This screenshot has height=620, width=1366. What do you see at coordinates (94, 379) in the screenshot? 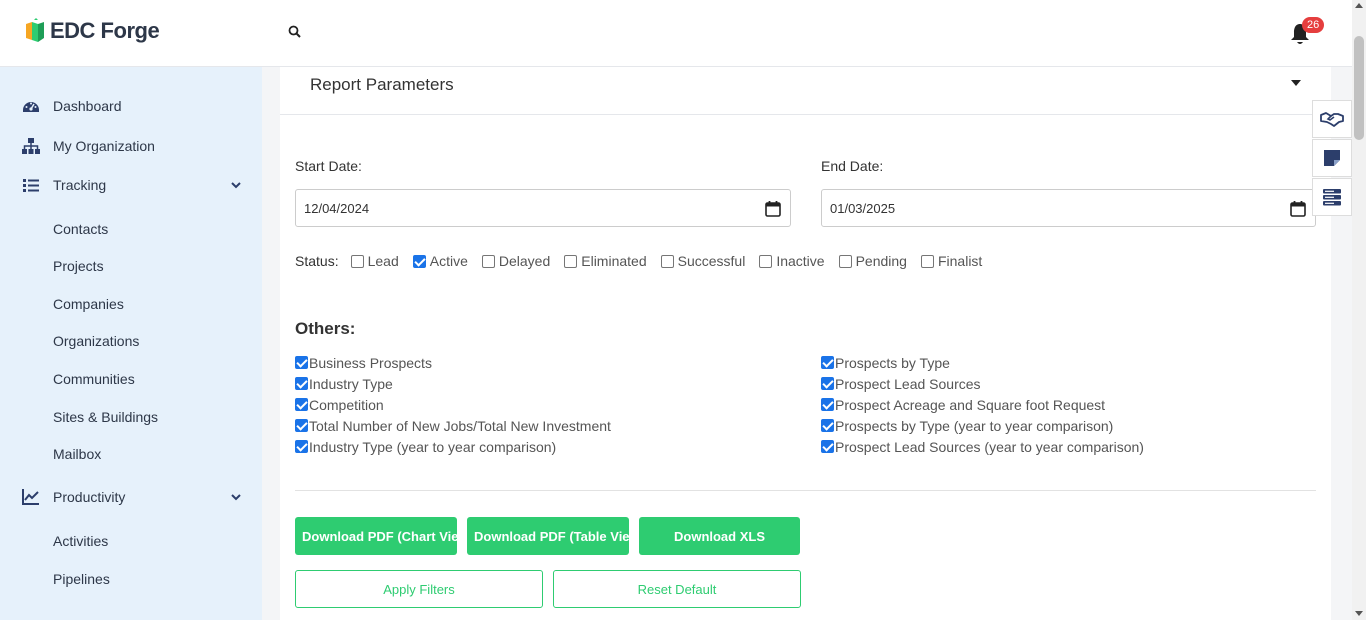
I see `sidebar-subitem-communities: Communities` at bounding box center [94, 379].